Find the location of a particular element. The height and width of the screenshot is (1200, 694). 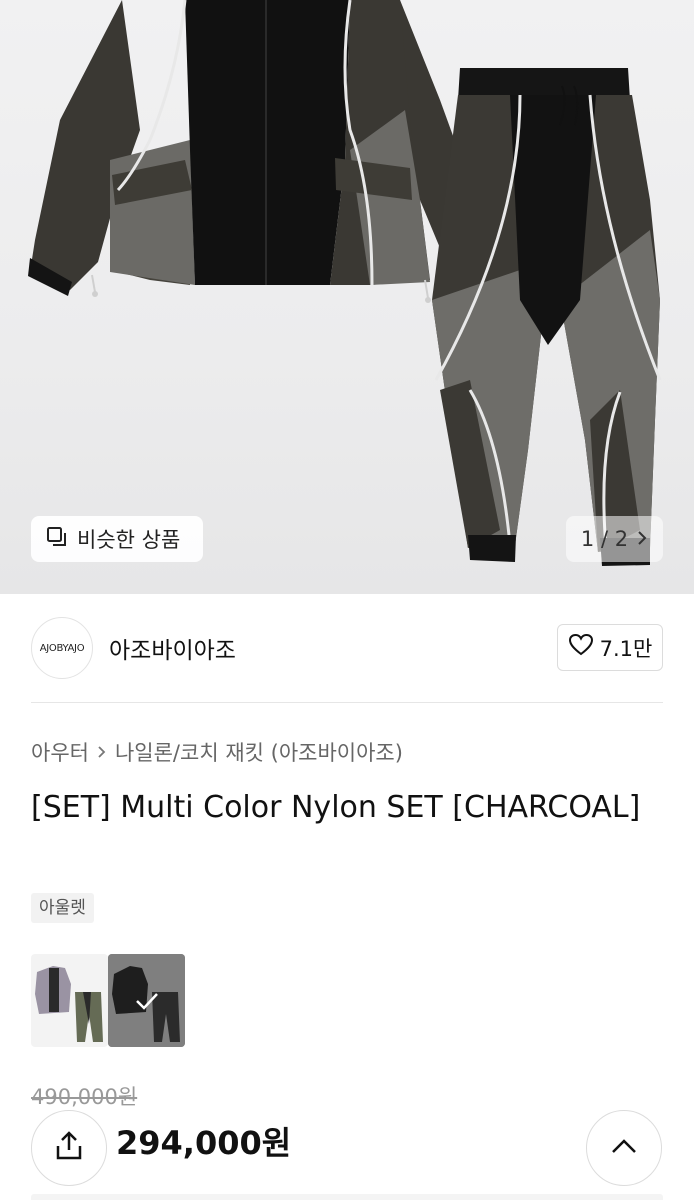

chevron-up-icon is located at coordinates (624, 1148).